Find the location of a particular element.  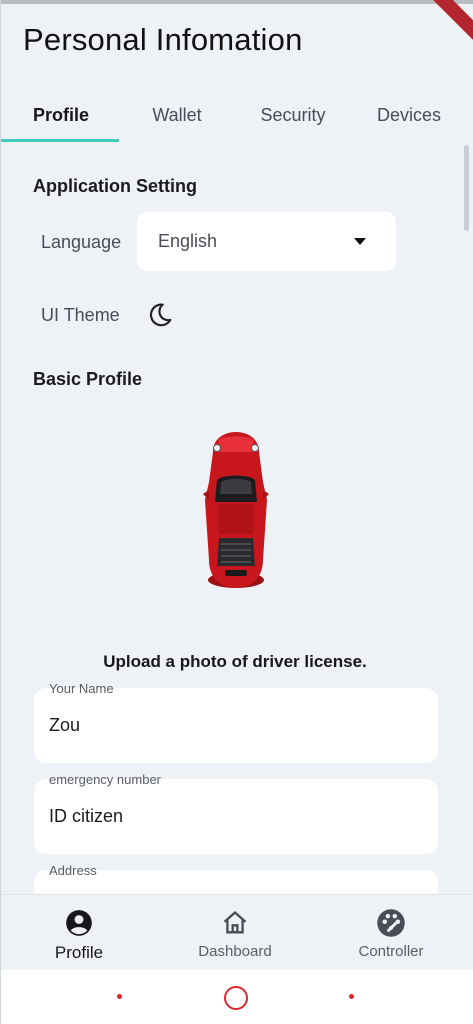

upload-license-text: Upload a photo of driver license. is located at coordinates (235, 662).